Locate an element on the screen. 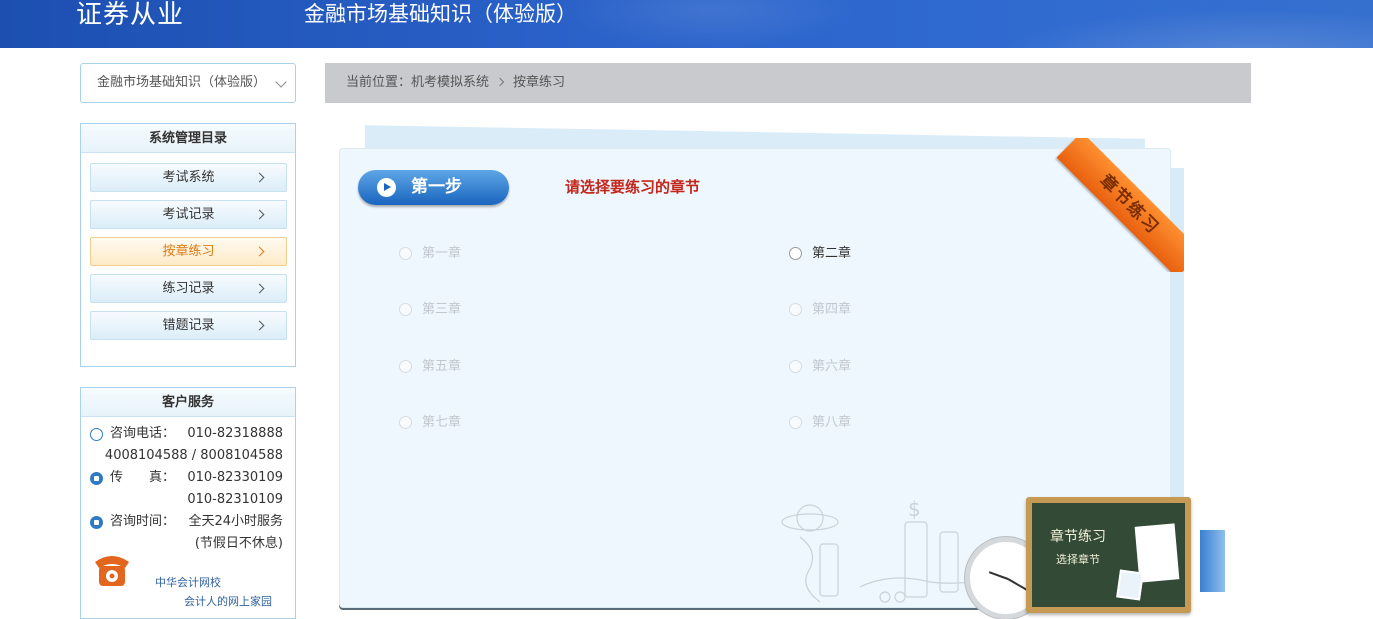 This screenshot has width=1373, height=619. top-header: 证券从业 金融市场基础知识（体验版） is located at coordinates (686, 24).